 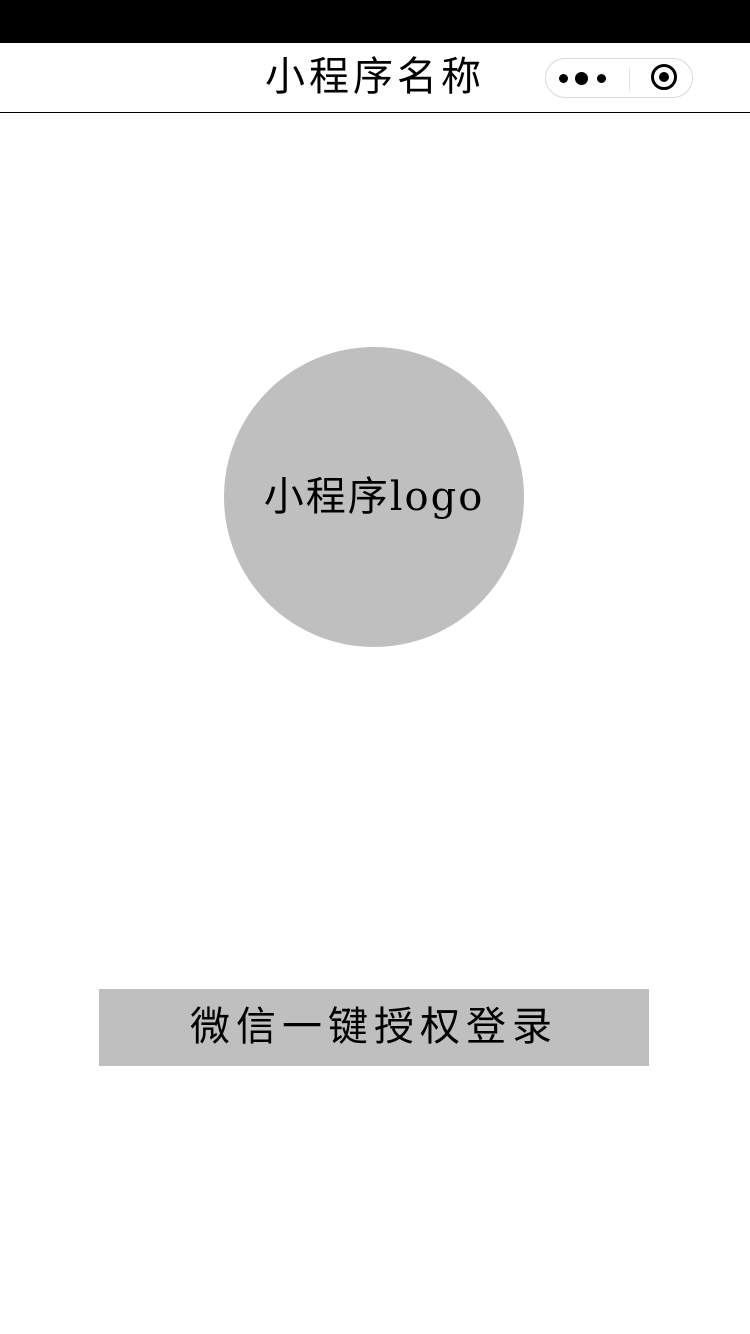 I want to click on status-bar, so click(x=375, y=21).